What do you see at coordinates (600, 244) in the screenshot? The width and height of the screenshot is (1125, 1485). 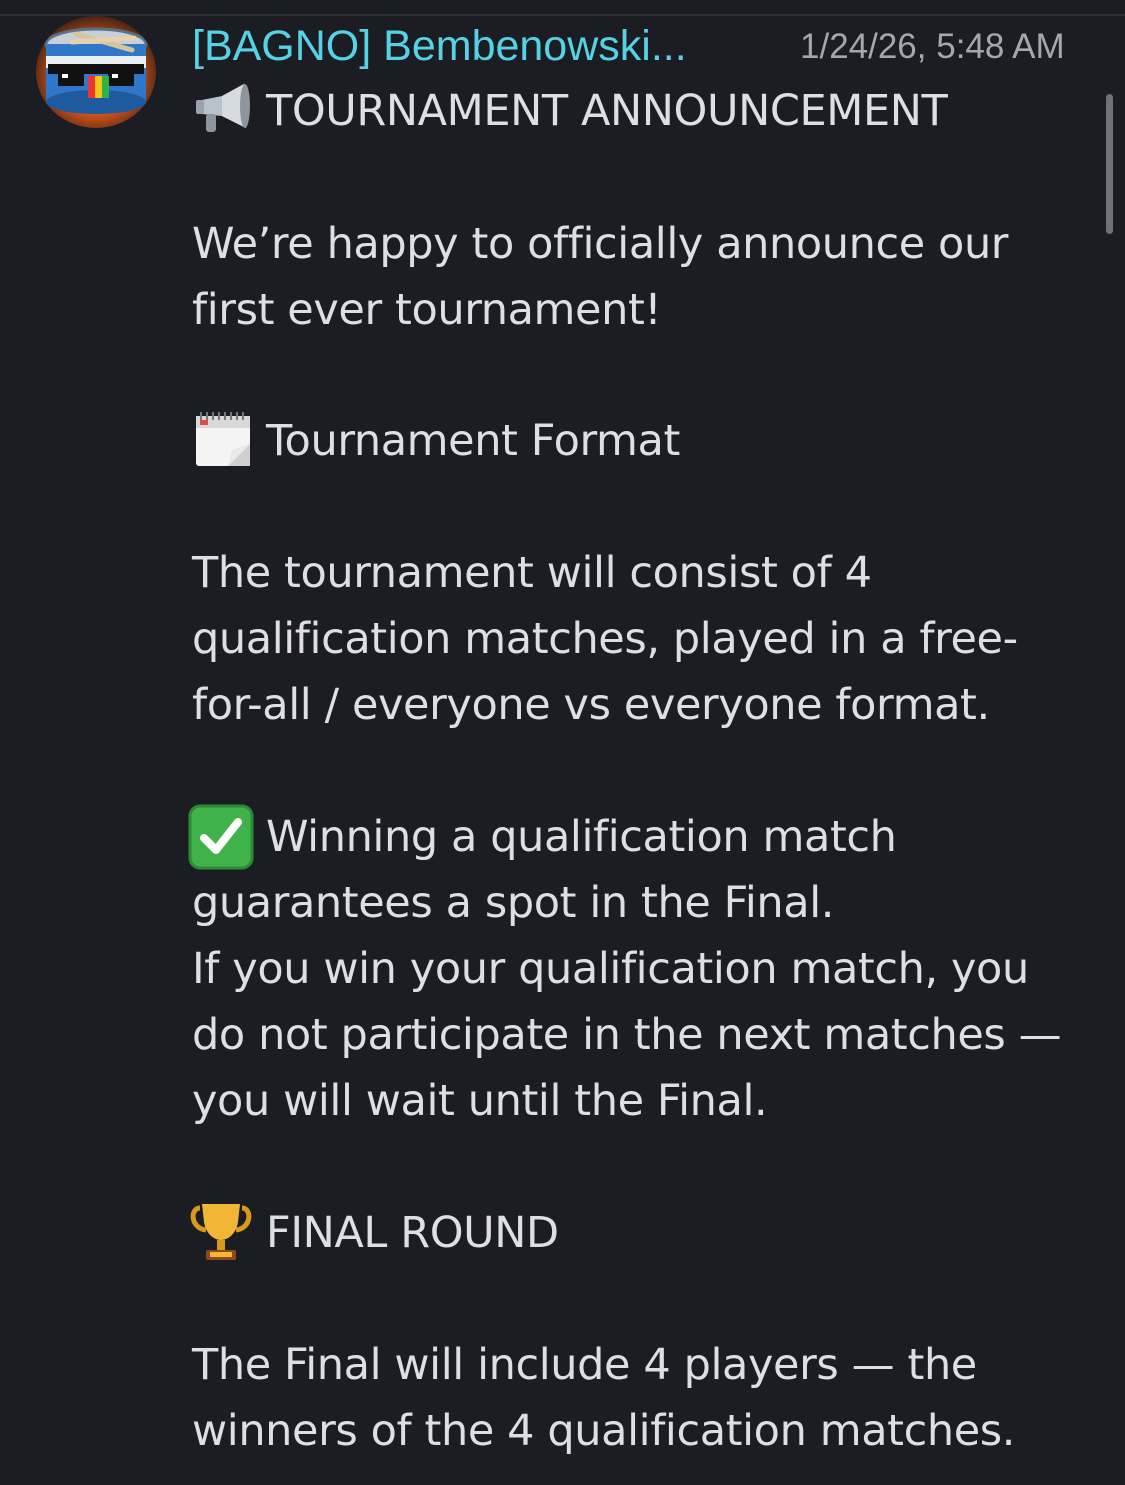 I see `body-line: We’re happy to officially announce our` at bounding box center [600, 244].